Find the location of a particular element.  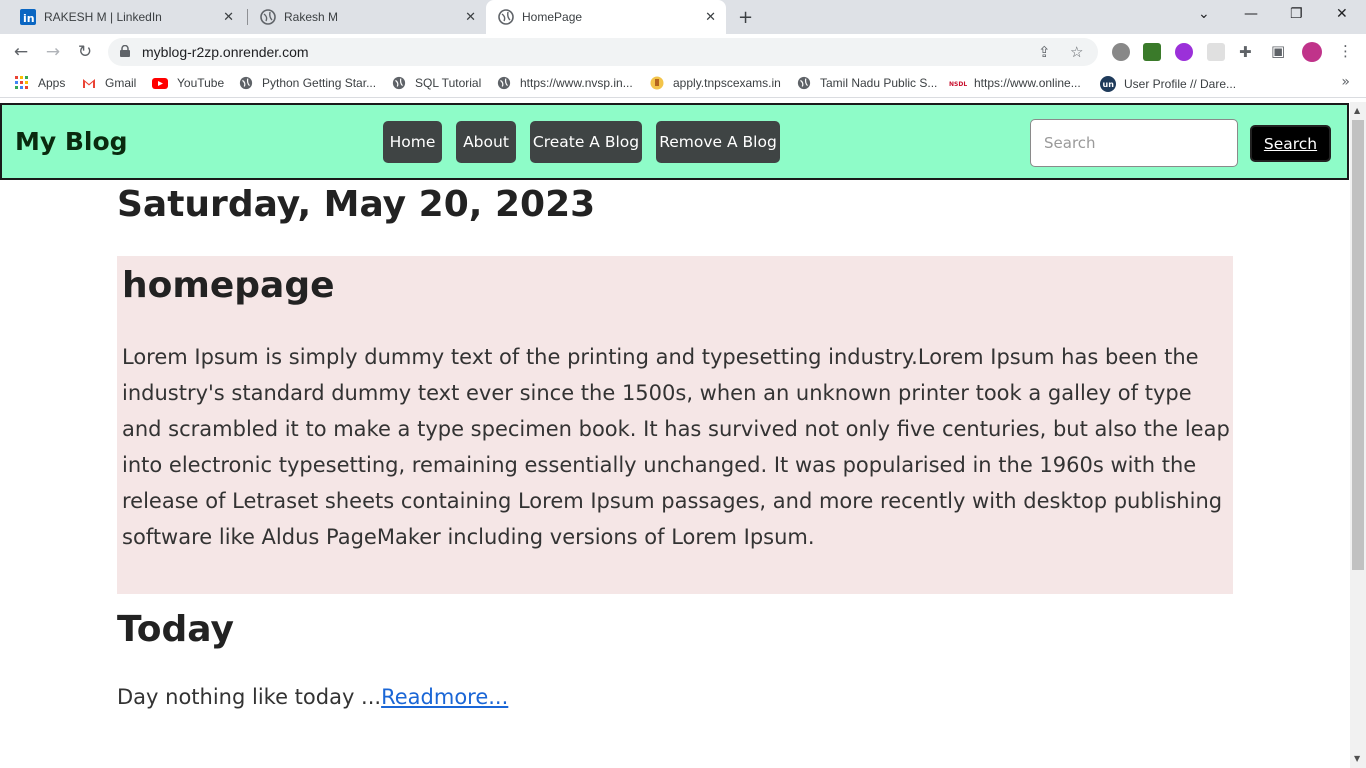

restore-button: ❐ is located at coordinates (1296, 14).